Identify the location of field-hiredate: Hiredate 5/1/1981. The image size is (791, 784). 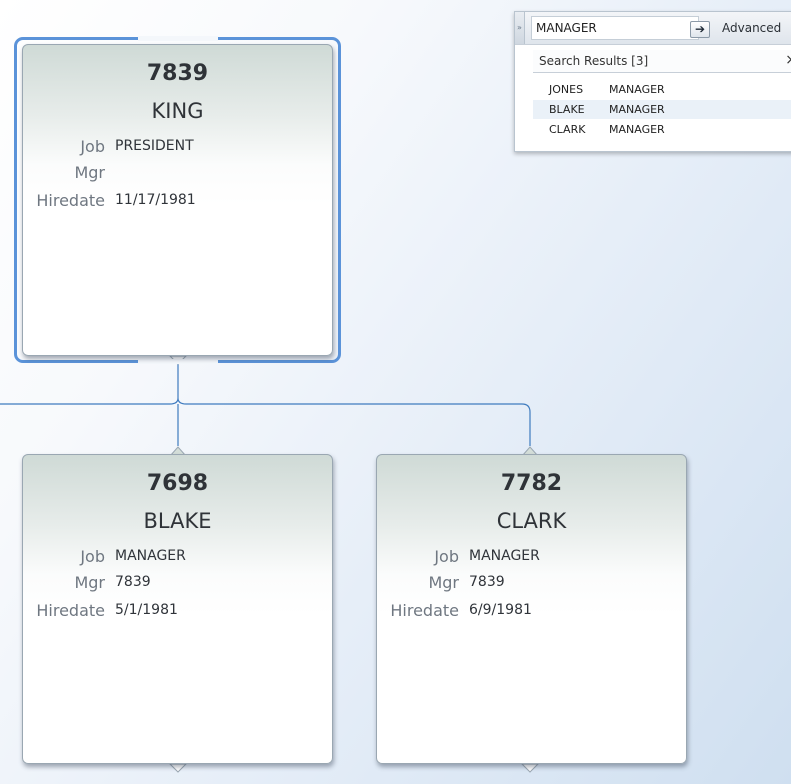
(177, 612).